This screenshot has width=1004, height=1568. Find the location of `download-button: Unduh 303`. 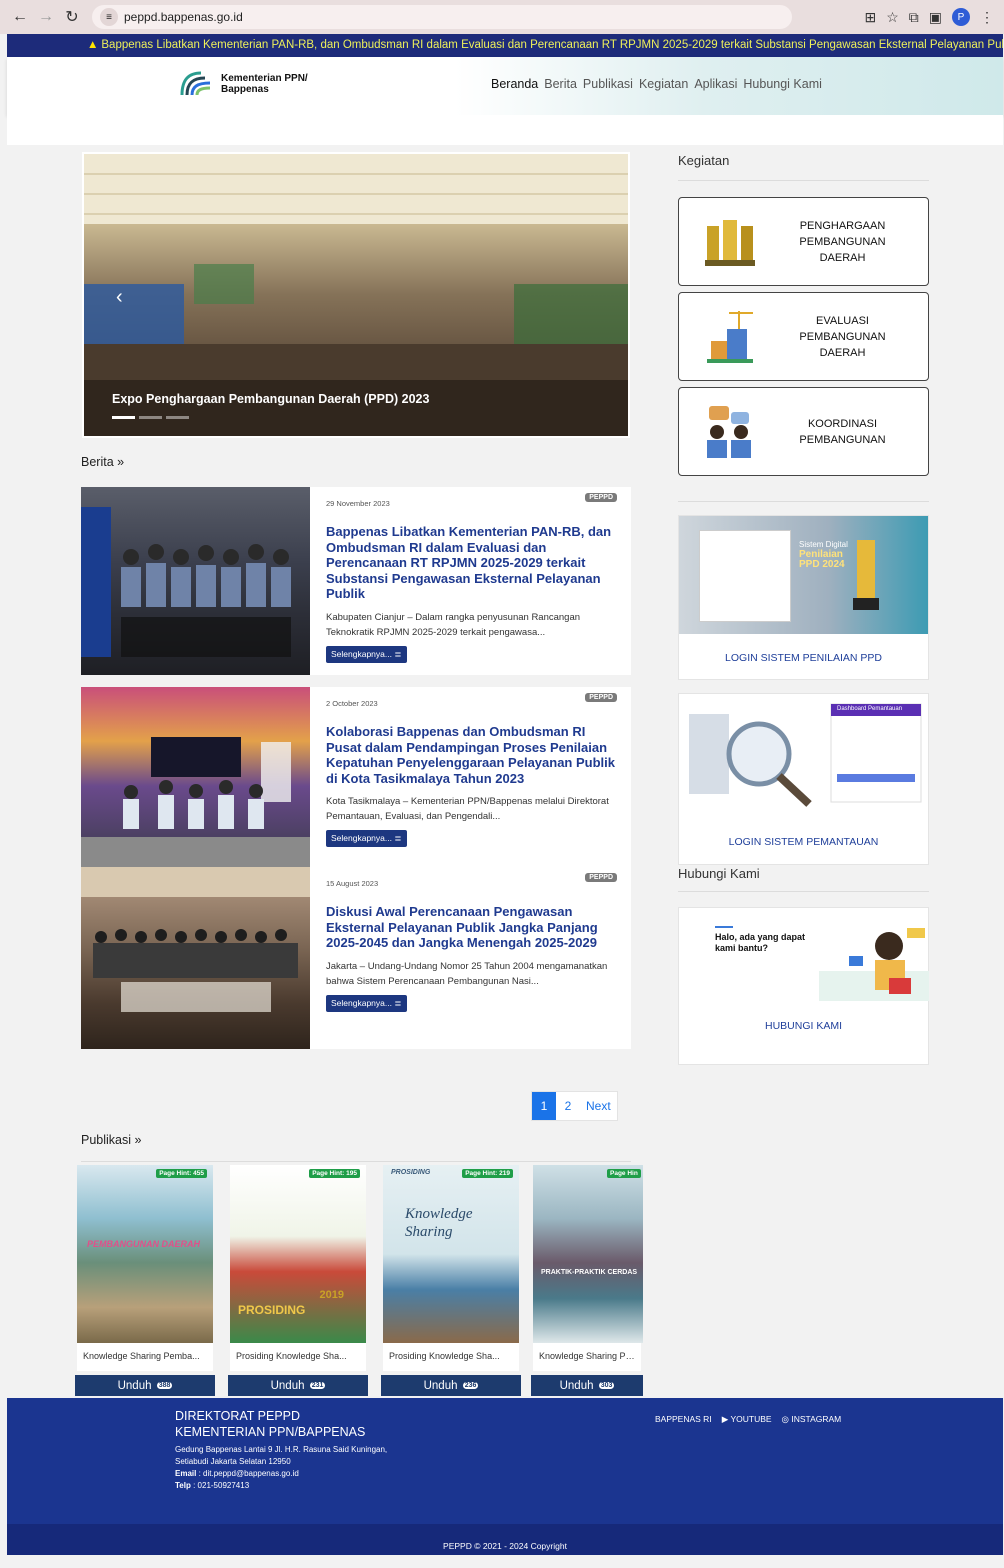

download-button: Unduh 303 is located at coordinates (587, 1385).